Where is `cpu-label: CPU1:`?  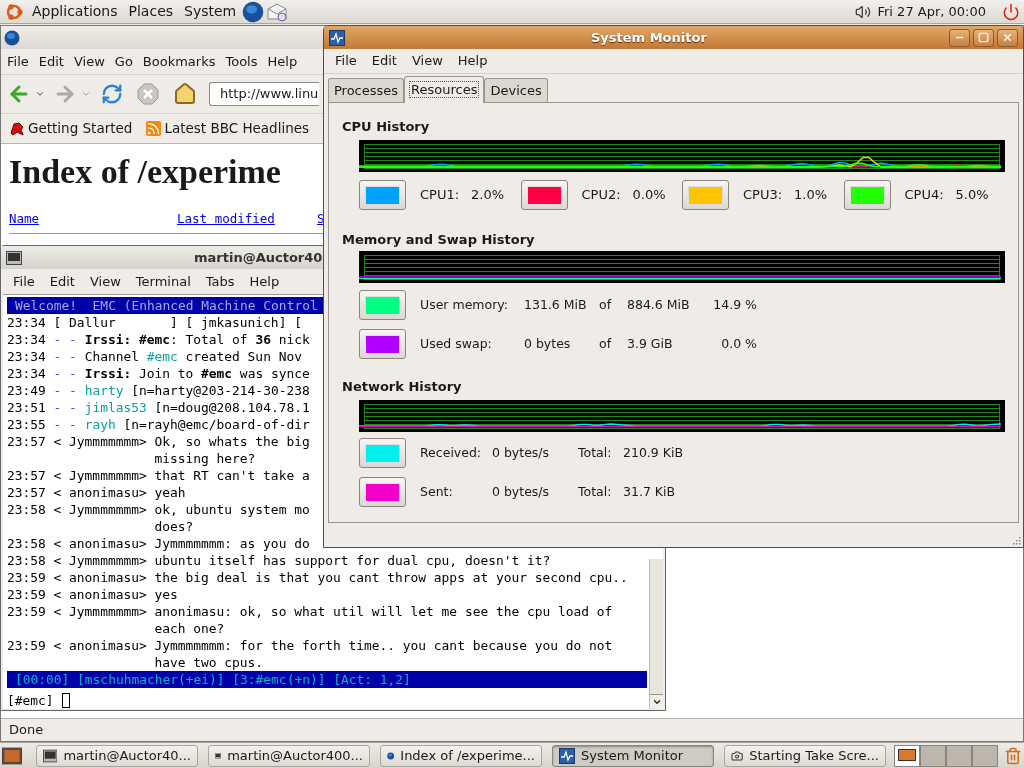 cpu-label: CPU1: is located at coordinates (440, 195).